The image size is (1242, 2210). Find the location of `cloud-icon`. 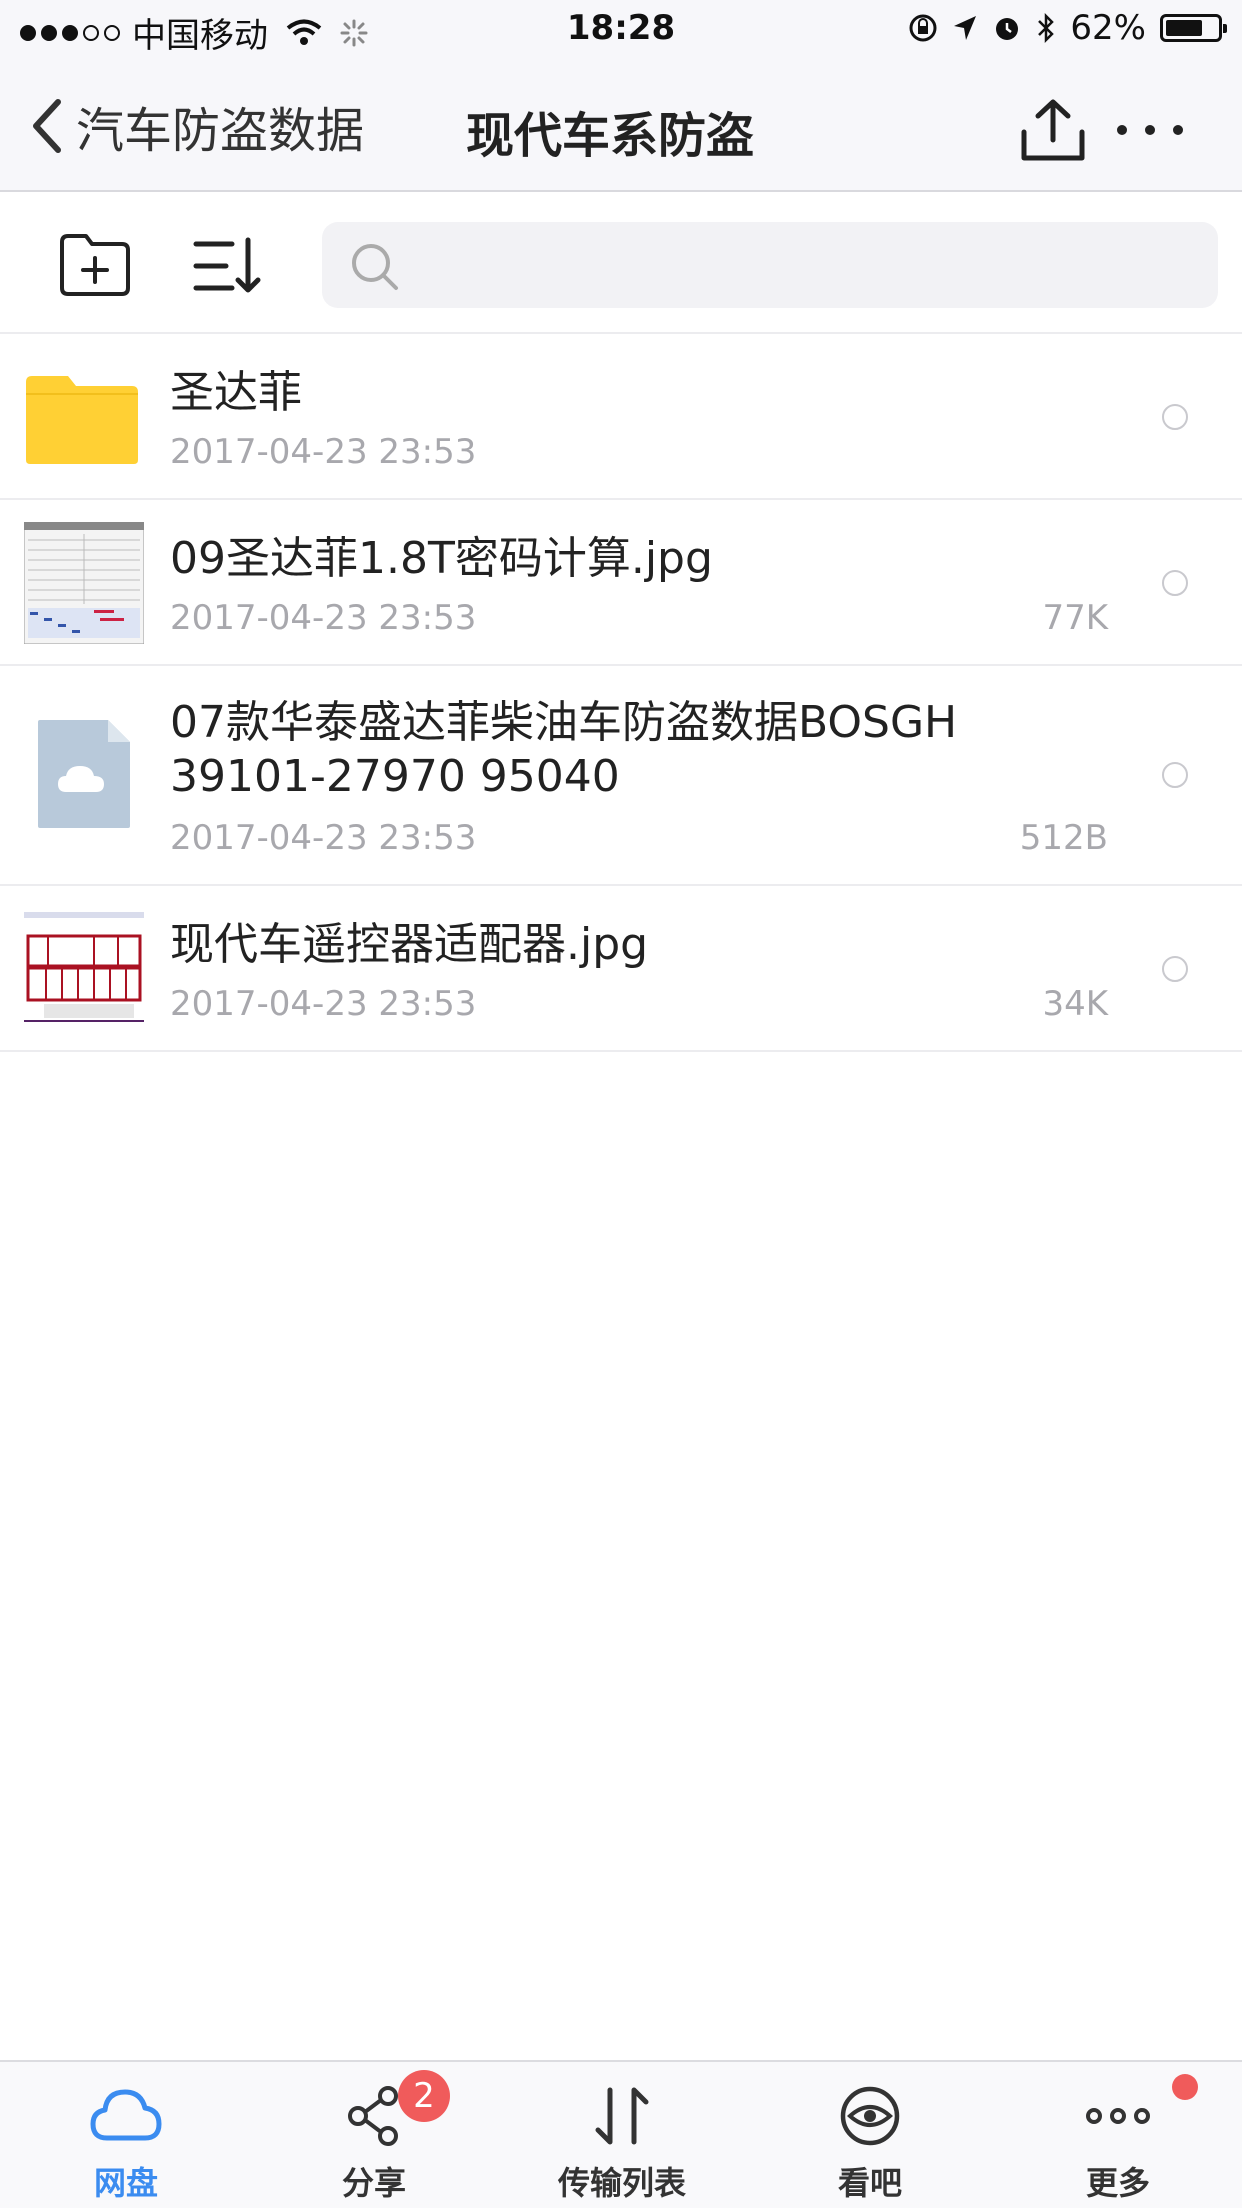

cloud-icon is located at coordinates (126, 2115).